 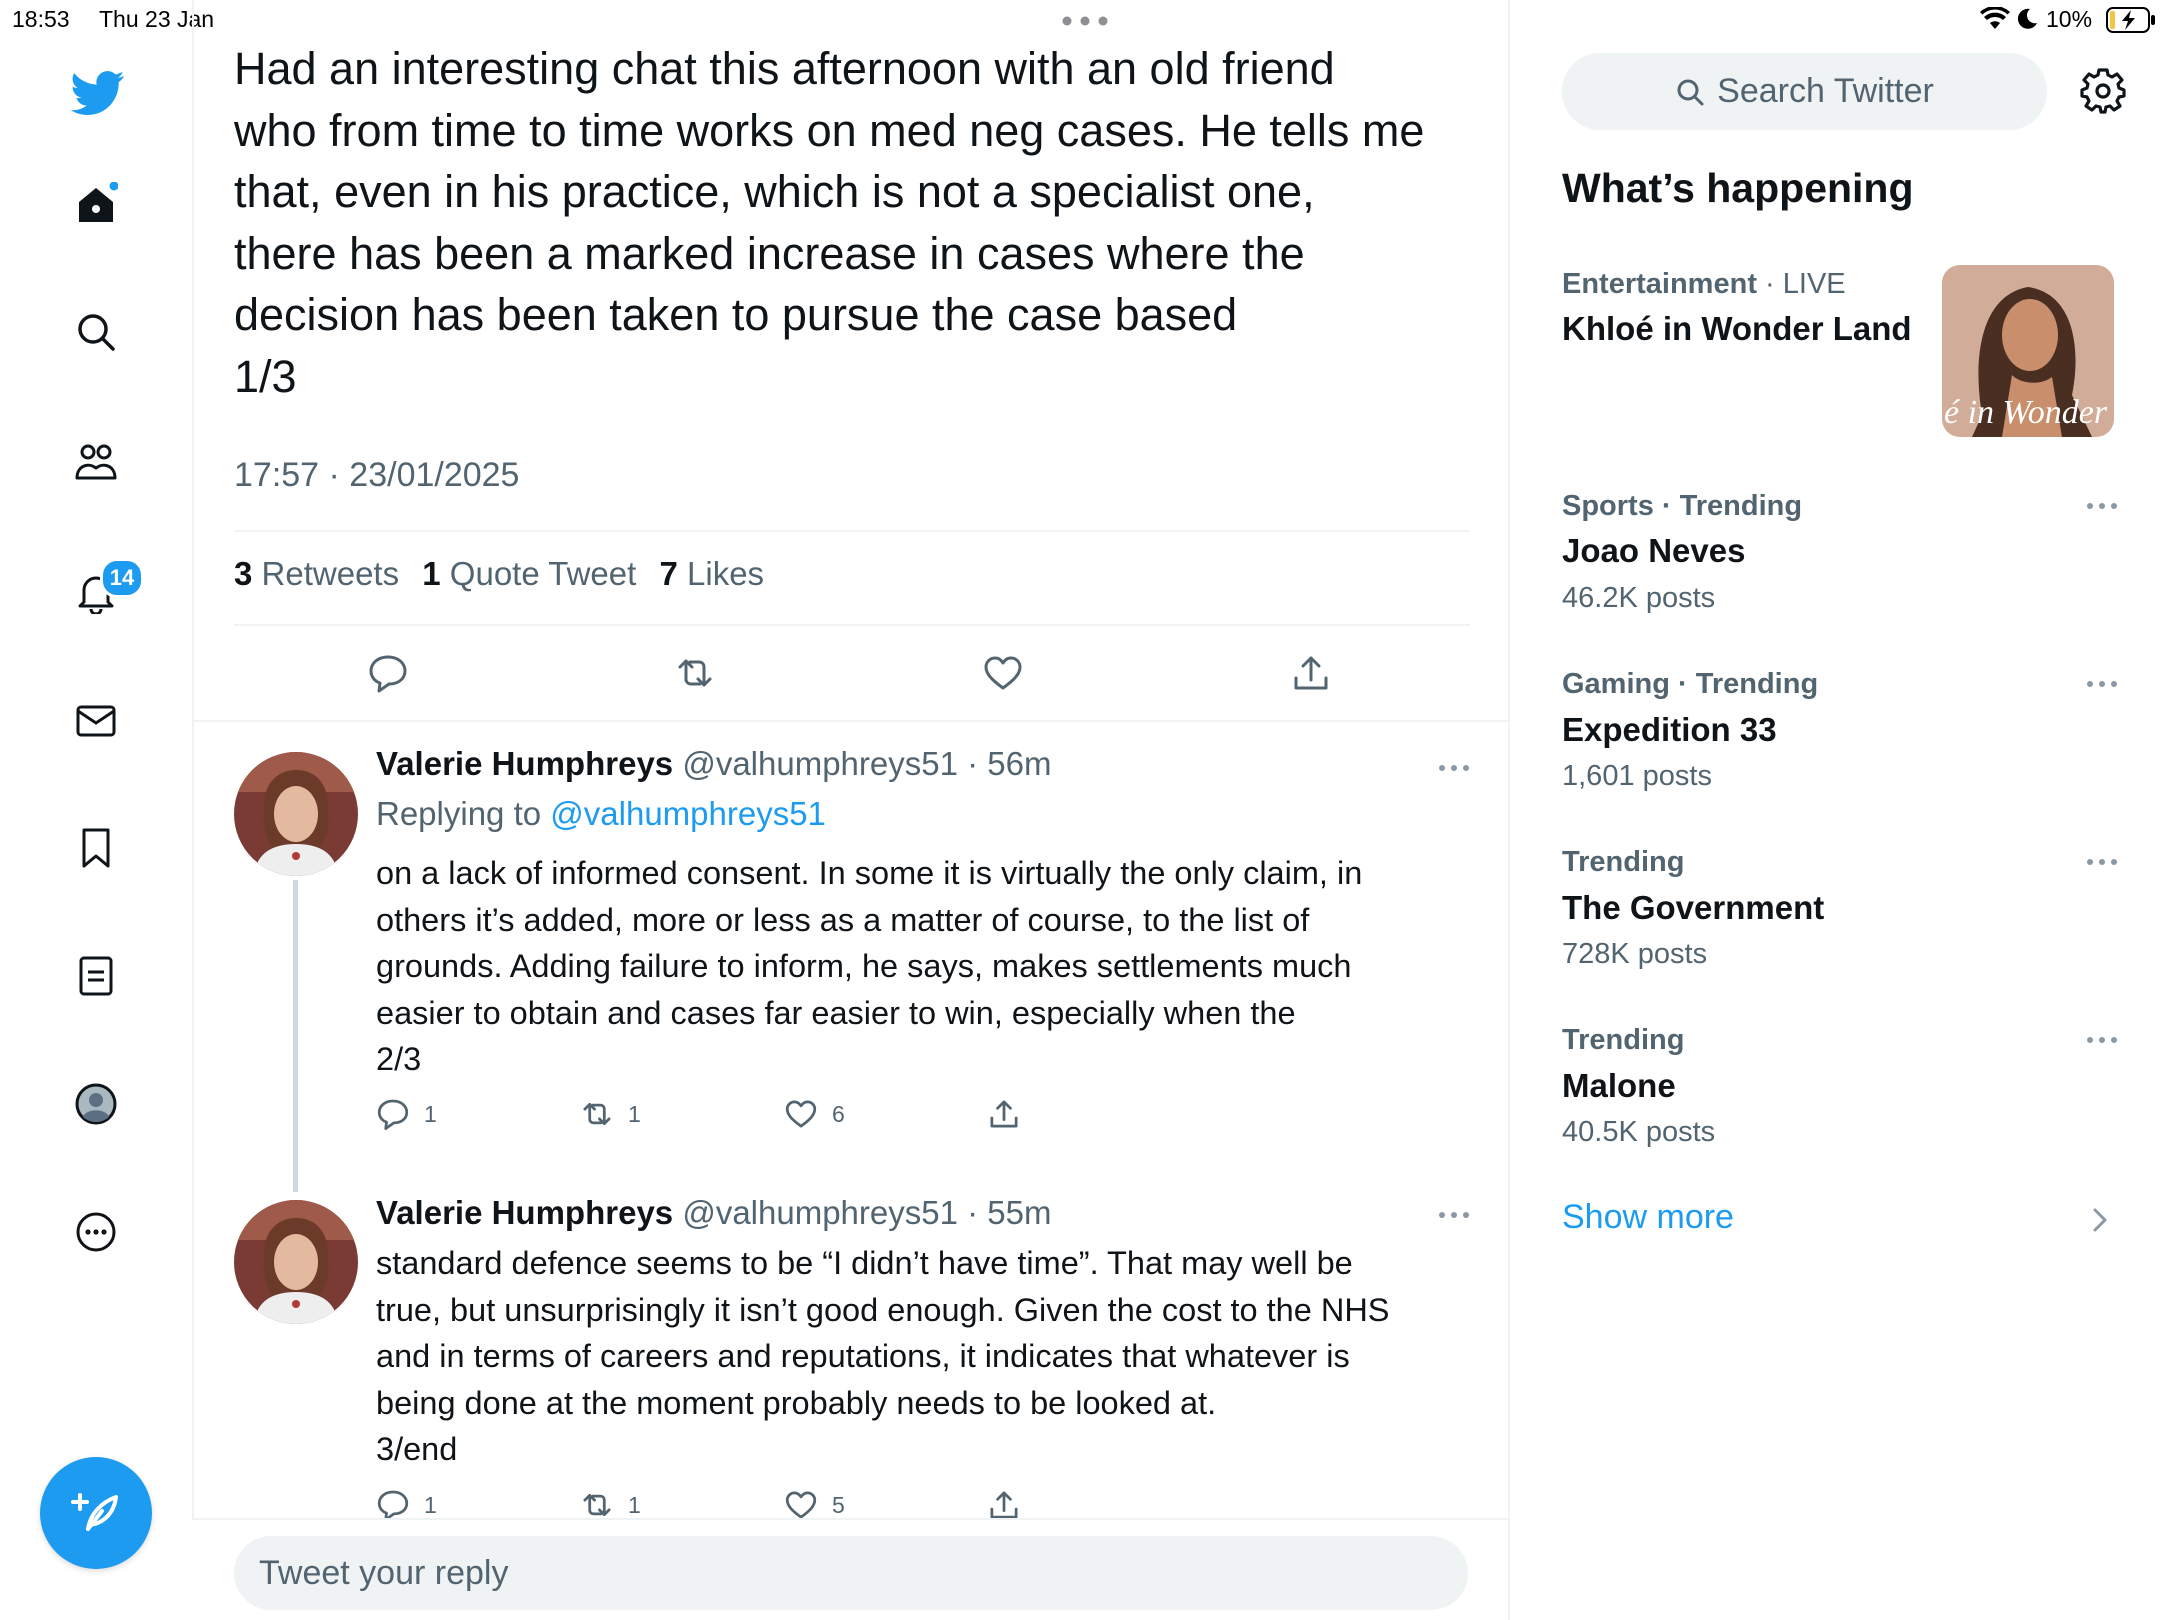 I want to click on nav-profile, so click(x=96, y=1104).